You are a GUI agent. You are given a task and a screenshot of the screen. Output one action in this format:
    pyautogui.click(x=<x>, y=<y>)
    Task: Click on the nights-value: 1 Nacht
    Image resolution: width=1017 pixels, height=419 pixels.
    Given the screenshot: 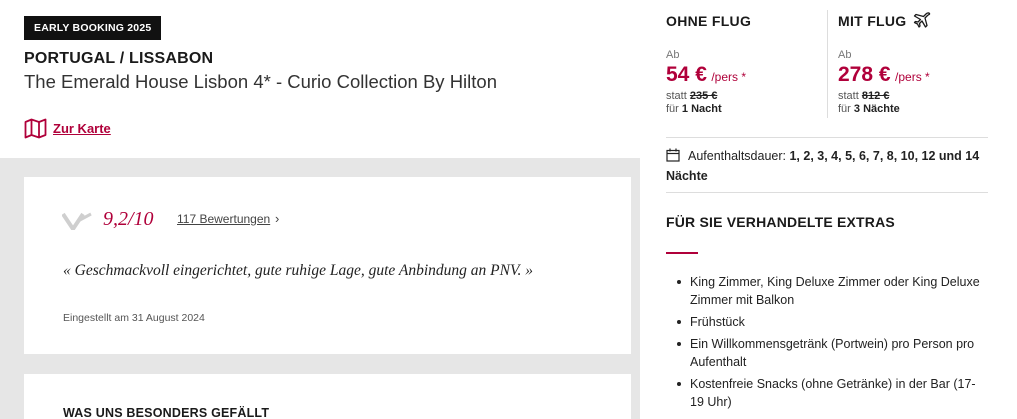 What is the action you would take?
    pyautogui.click(x=701, y=109)
    